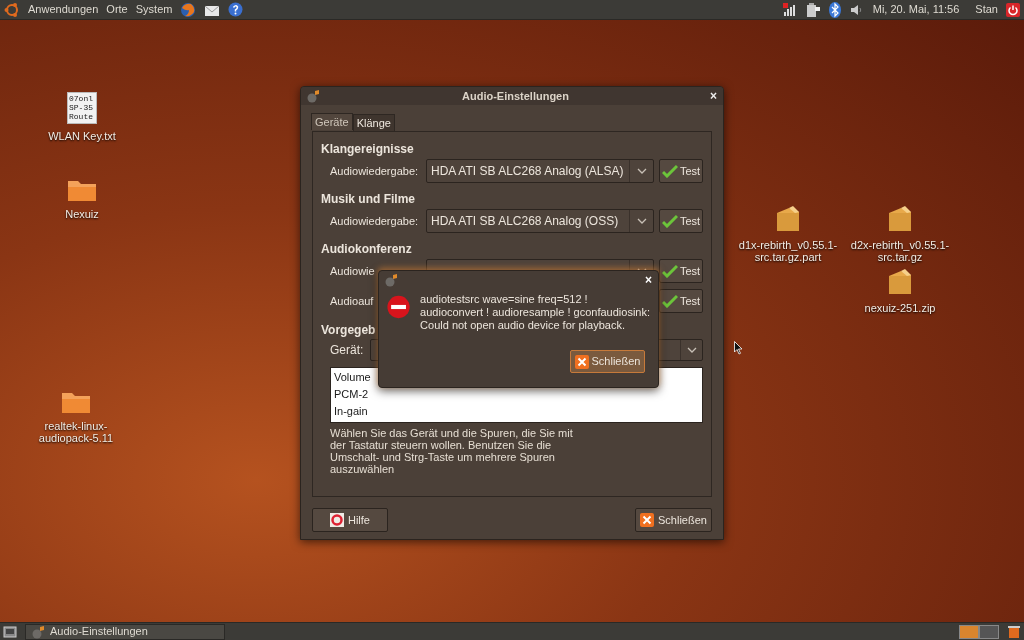  What do you see at coordinates (348, 329) in the screenshot?
I see `section-heading: Vorgegeb` at bounding box center [348, 329].